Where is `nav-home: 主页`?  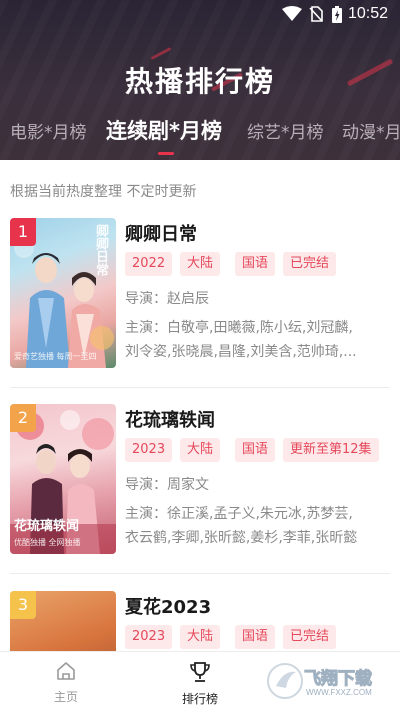 nav-home: 主页 is located at coordinates (66, 682).